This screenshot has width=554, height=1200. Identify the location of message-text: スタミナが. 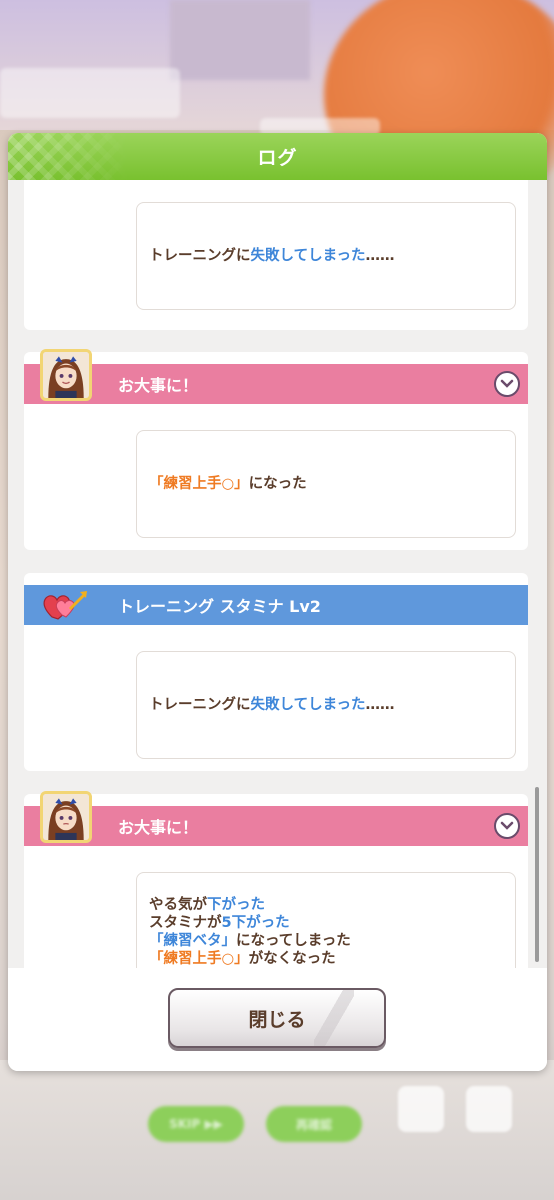
(185, 923).